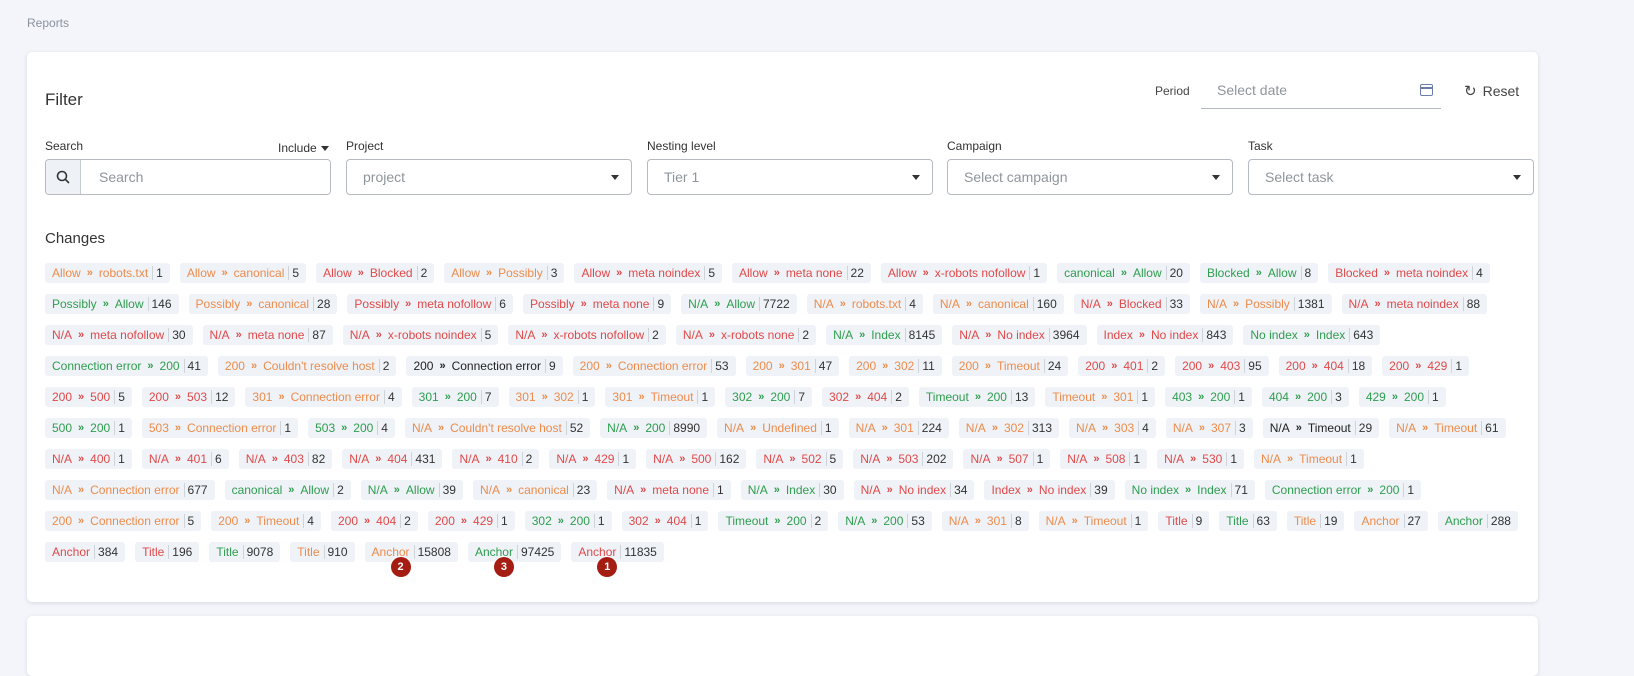  What do you see at coordinates (1049, 490) in the screenshot?
I see `change-chip: Index » No index 39` at bounding box center [1049, 490].